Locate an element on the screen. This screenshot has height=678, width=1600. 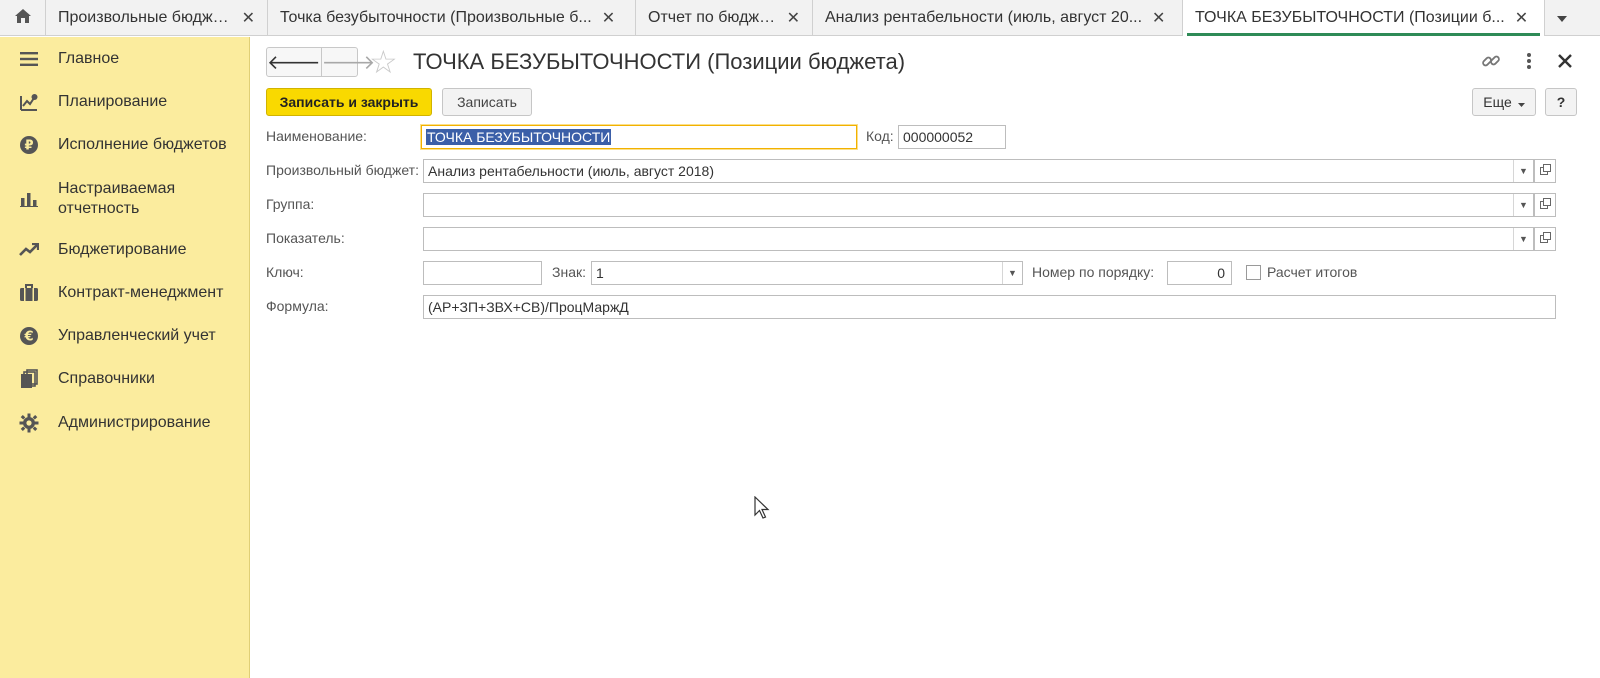
formula-field: (АР+ЗП+ЗВХ+СВ)/ПроцМаржД is located at coordinates (989, 307).